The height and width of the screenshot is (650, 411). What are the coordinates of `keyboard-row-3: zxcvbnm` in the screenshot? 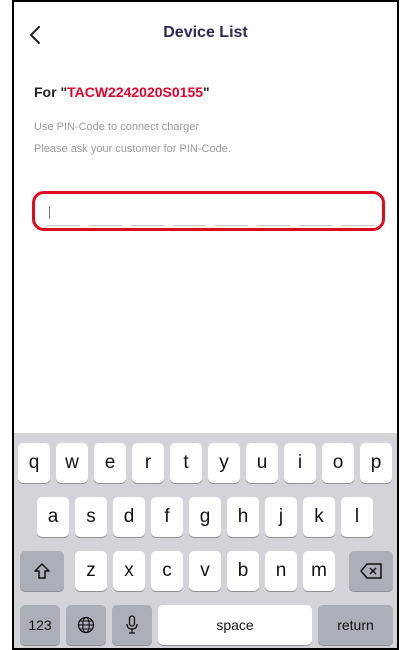 It's located at (205, 571).